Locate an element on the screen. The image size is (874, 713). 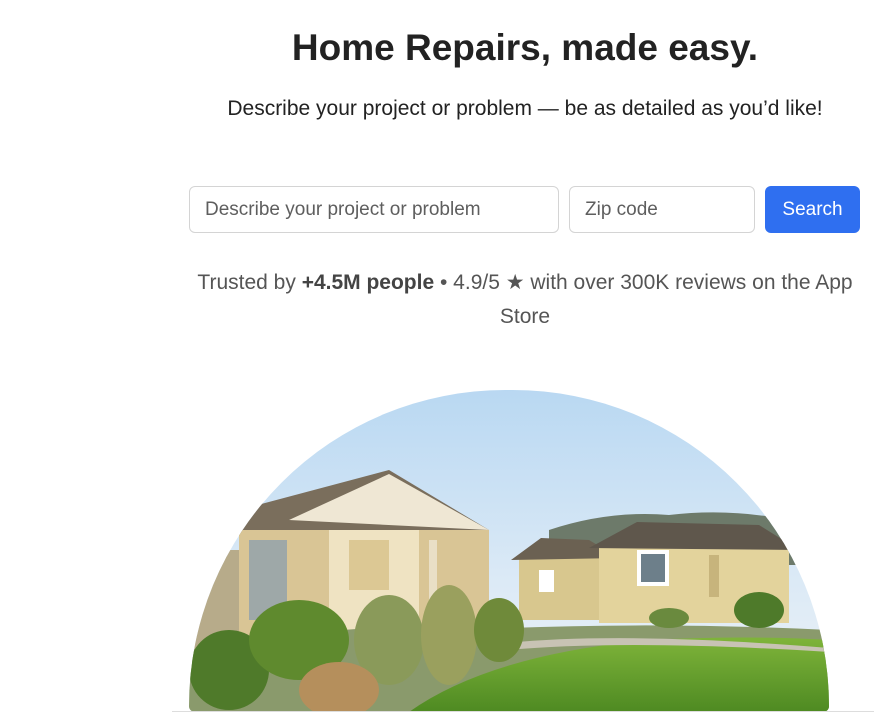
trust-people-count: +4.5M people is located at coordinates (368, 282).